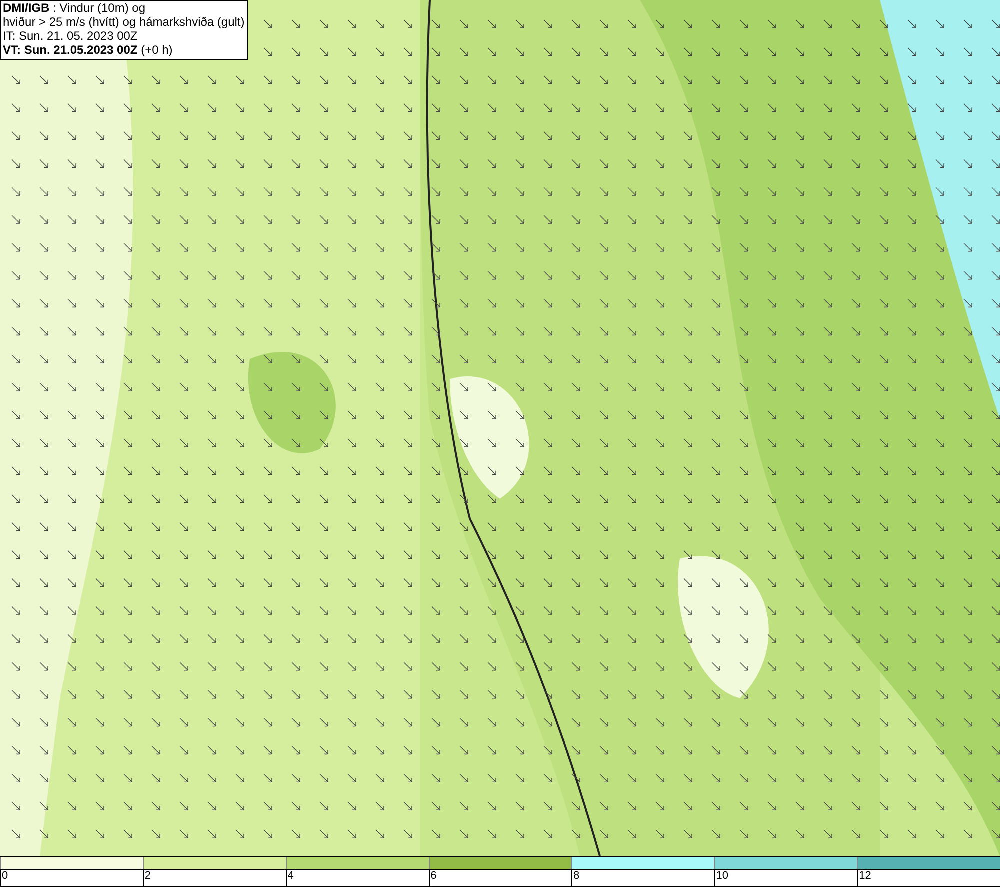 The image size is (1000, 887). I want to click on legend-label: 2, so click(147, 876).